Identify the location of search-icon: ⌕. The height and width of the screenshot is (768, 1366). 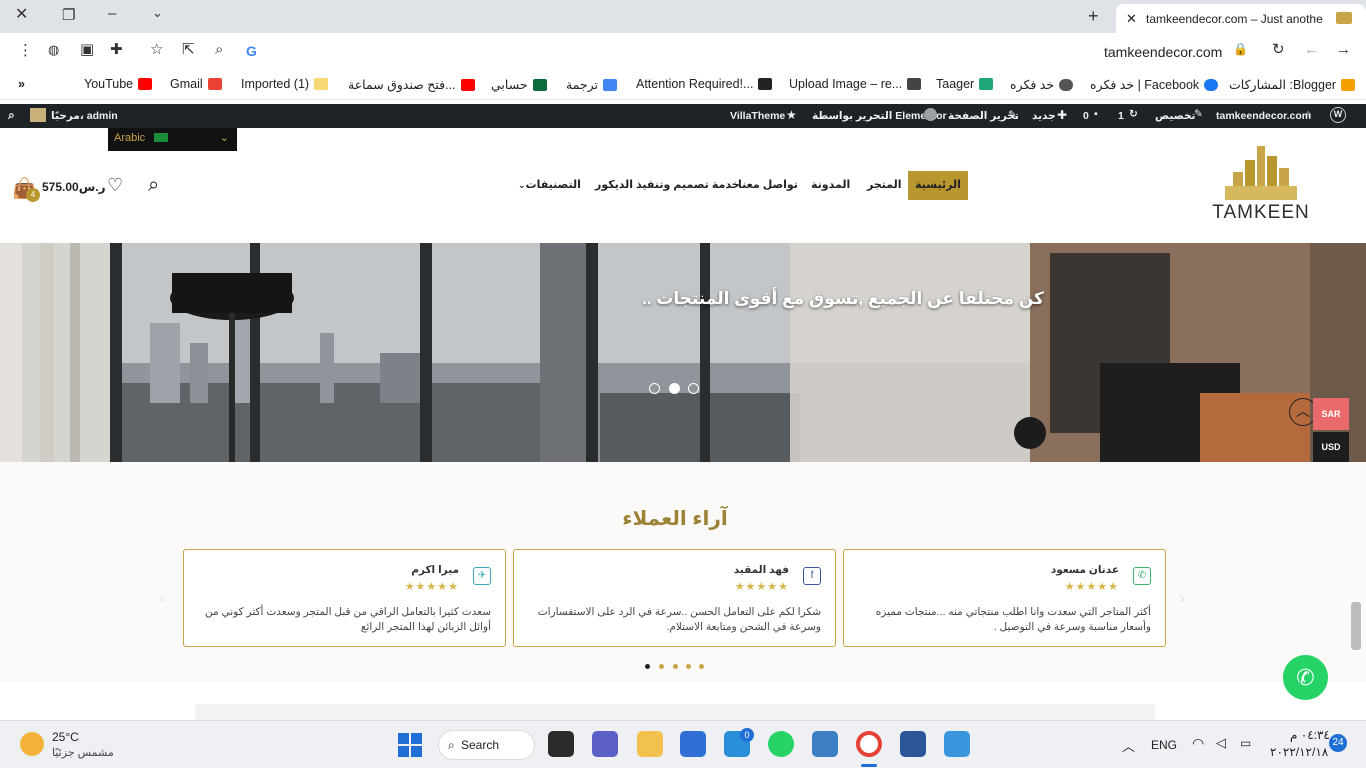
(153, 185).